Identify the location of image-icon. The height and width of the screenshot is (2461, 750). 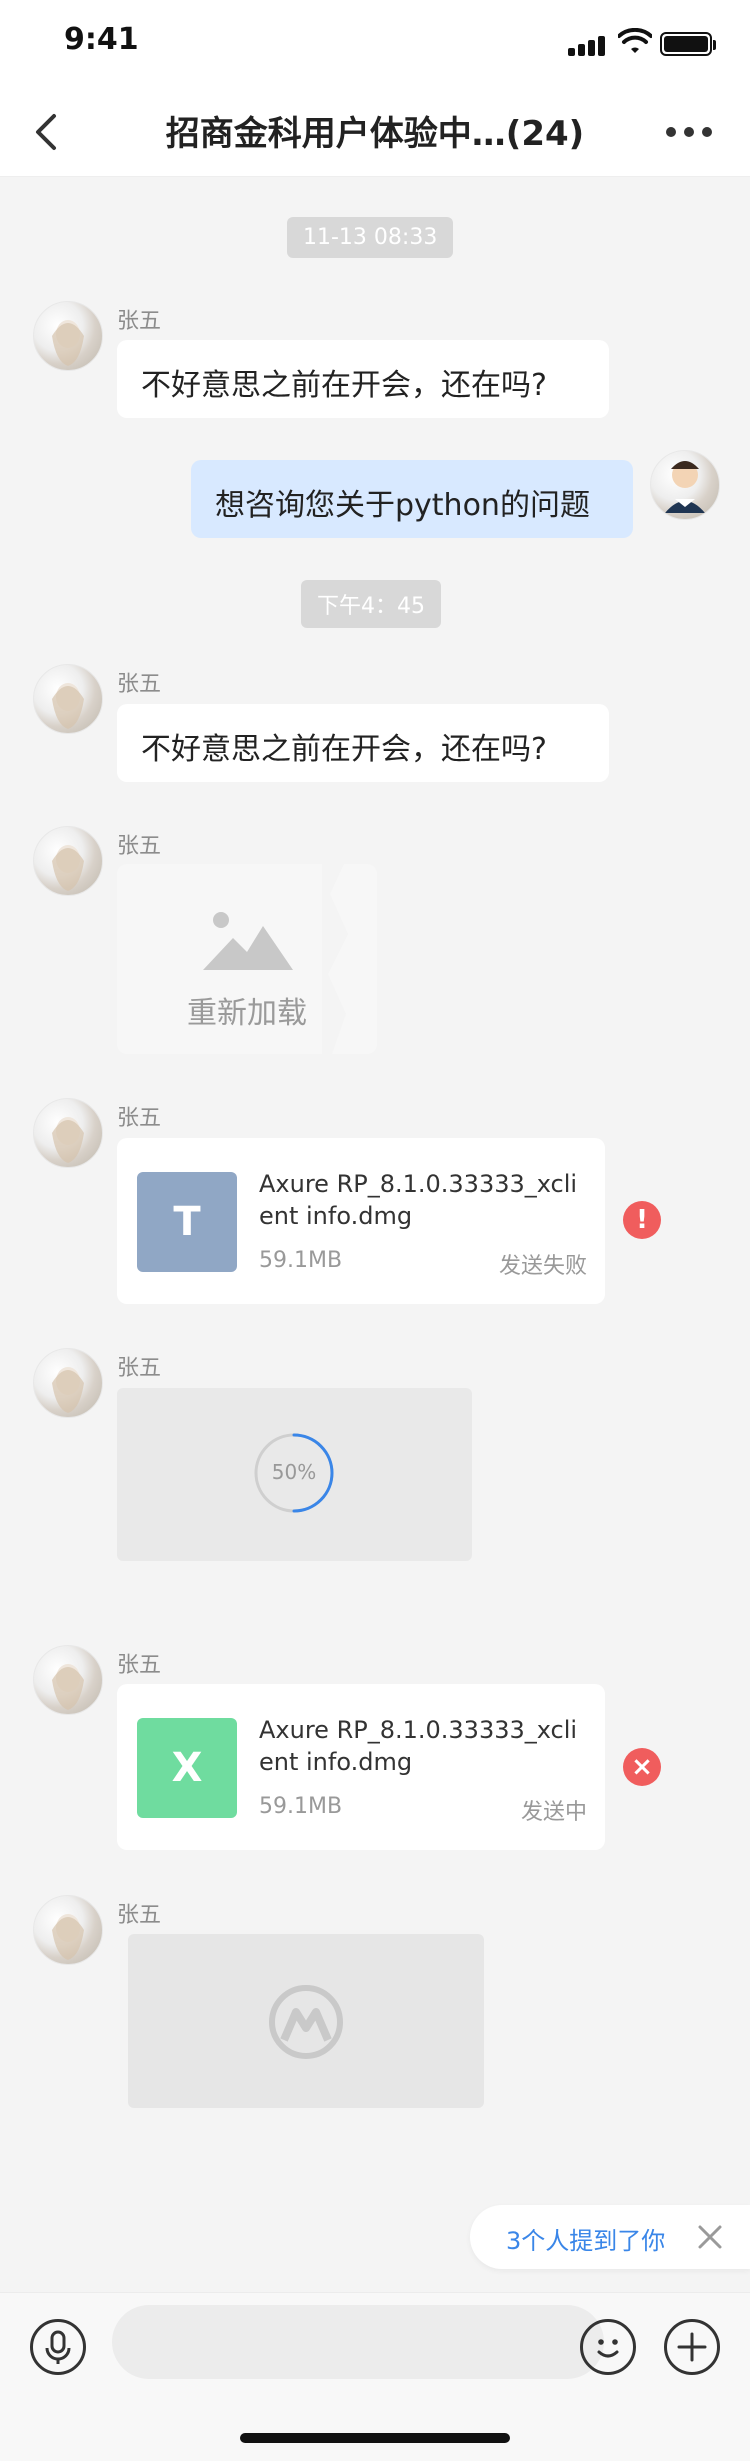
(248, 941).